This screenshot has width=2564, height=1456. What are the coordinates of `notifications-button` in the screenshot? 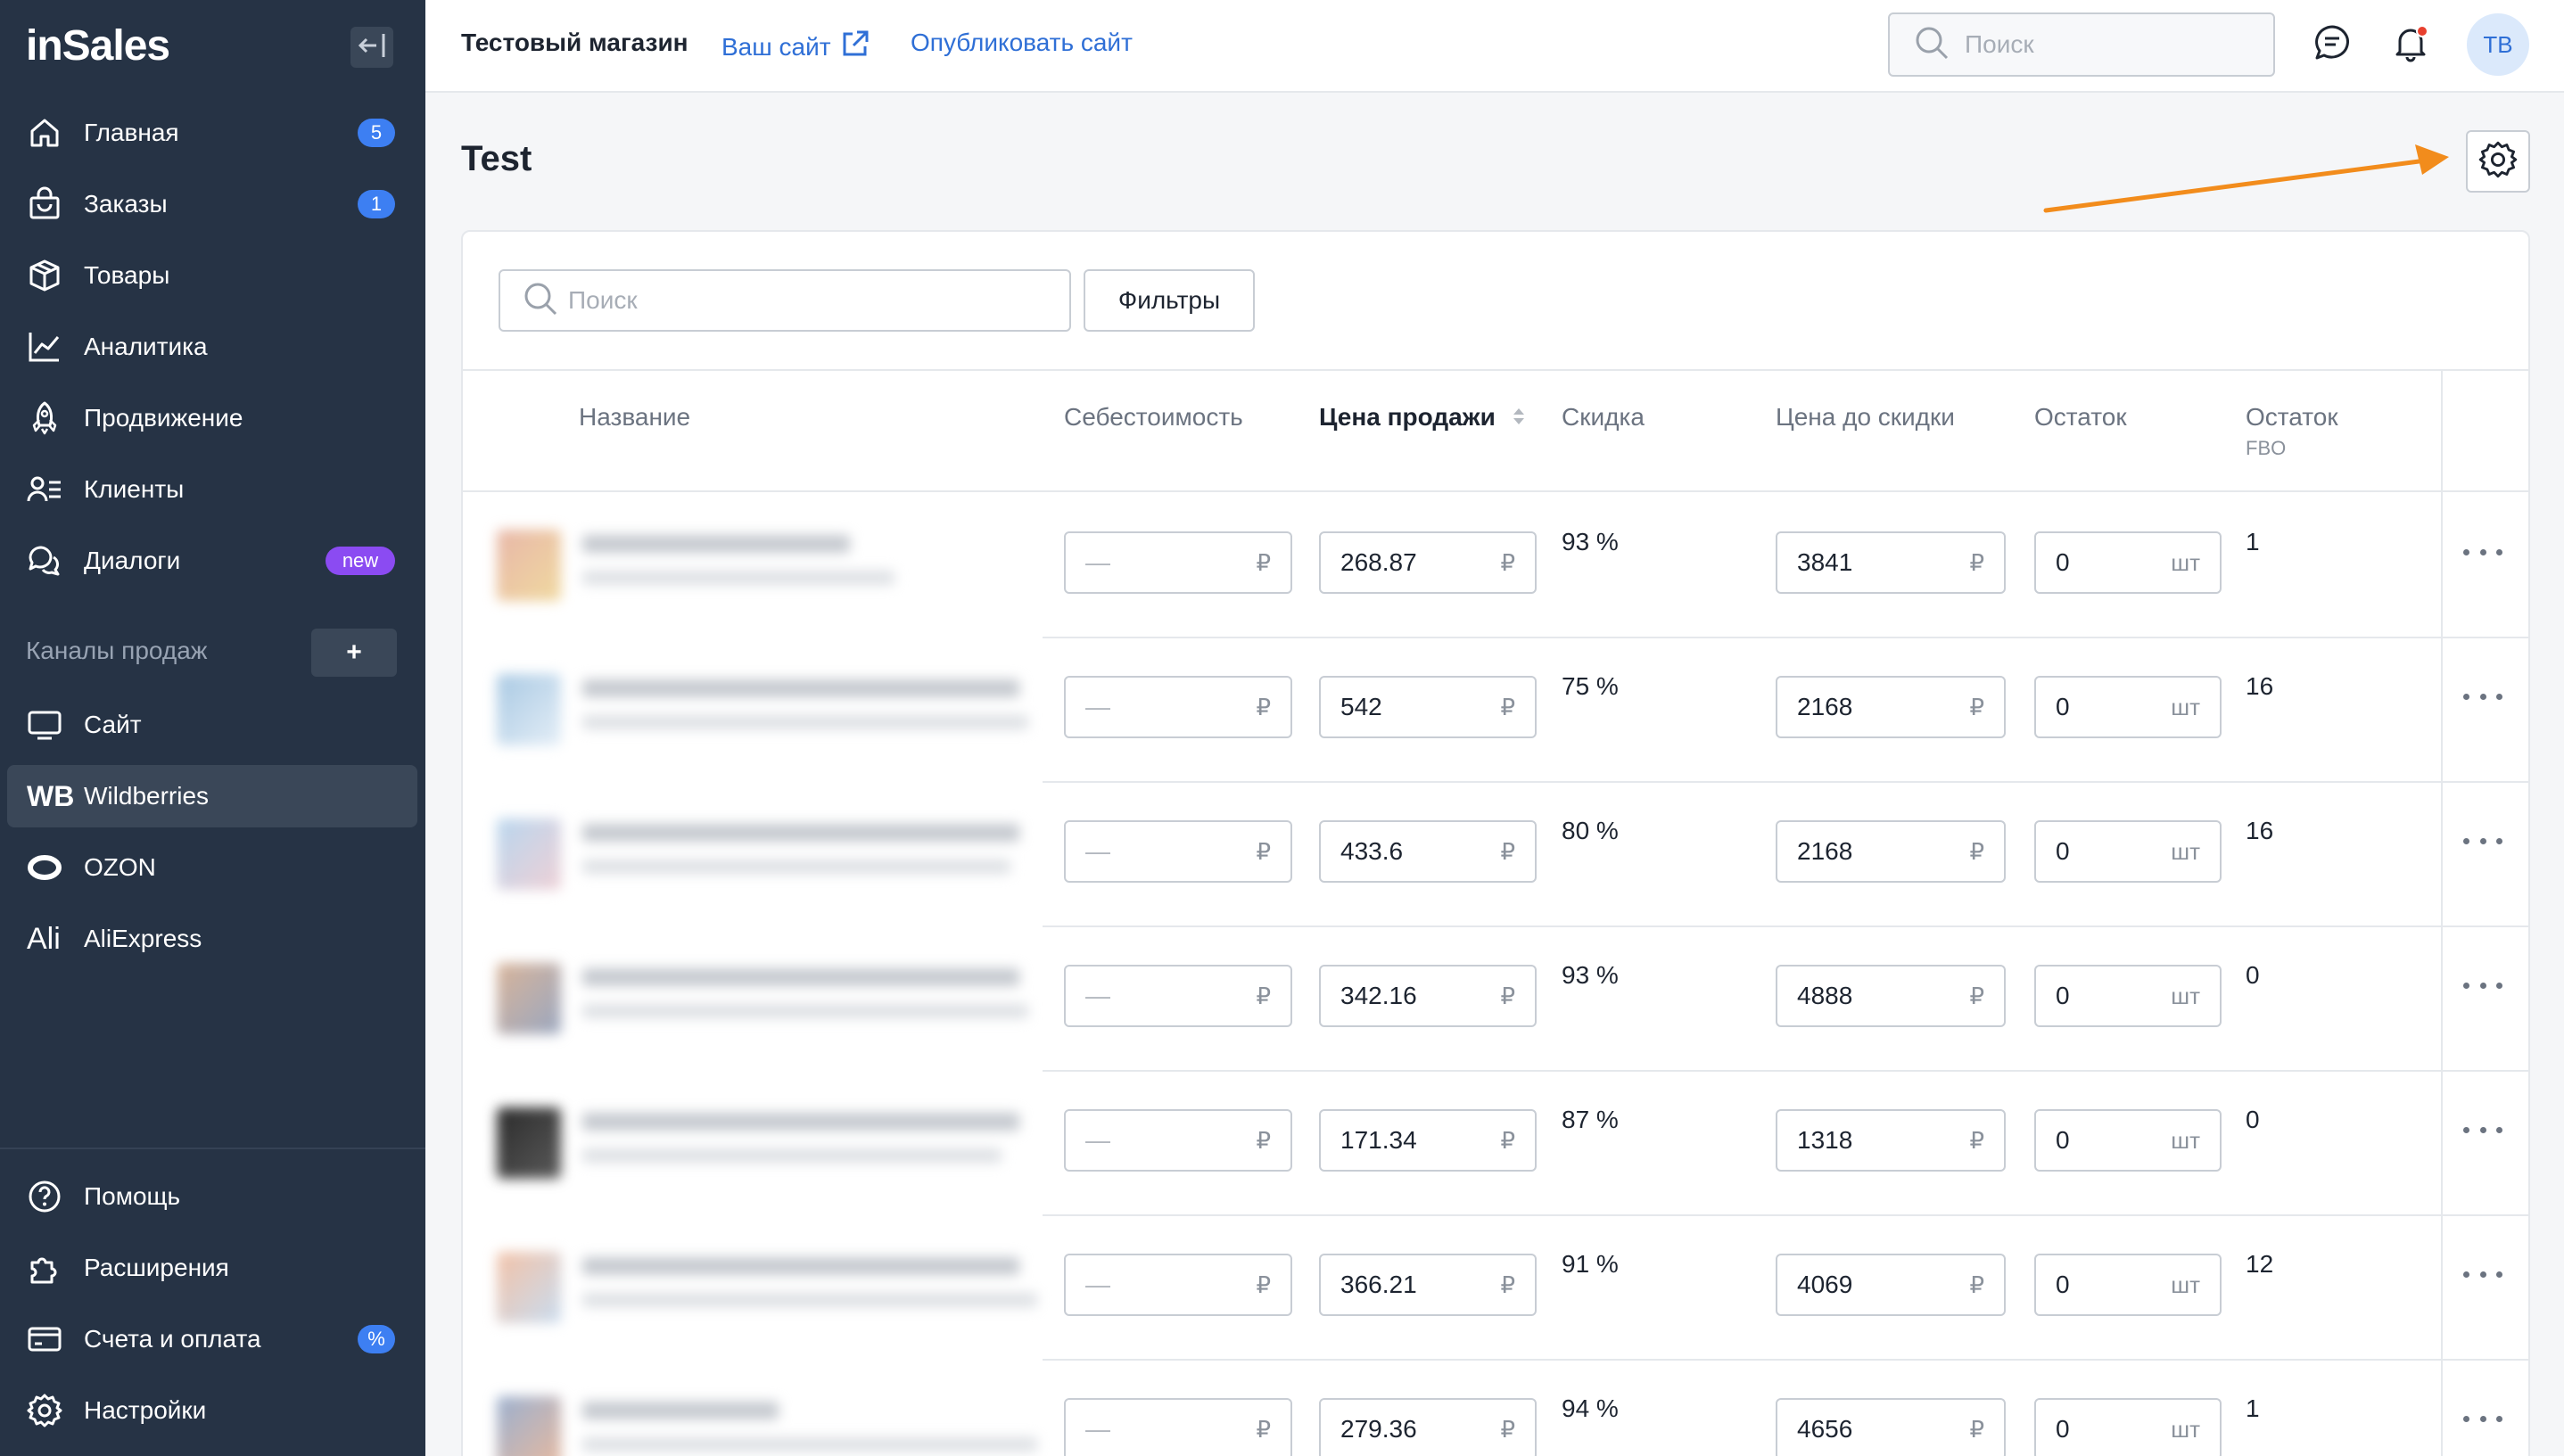 It's located at (2410, 44).